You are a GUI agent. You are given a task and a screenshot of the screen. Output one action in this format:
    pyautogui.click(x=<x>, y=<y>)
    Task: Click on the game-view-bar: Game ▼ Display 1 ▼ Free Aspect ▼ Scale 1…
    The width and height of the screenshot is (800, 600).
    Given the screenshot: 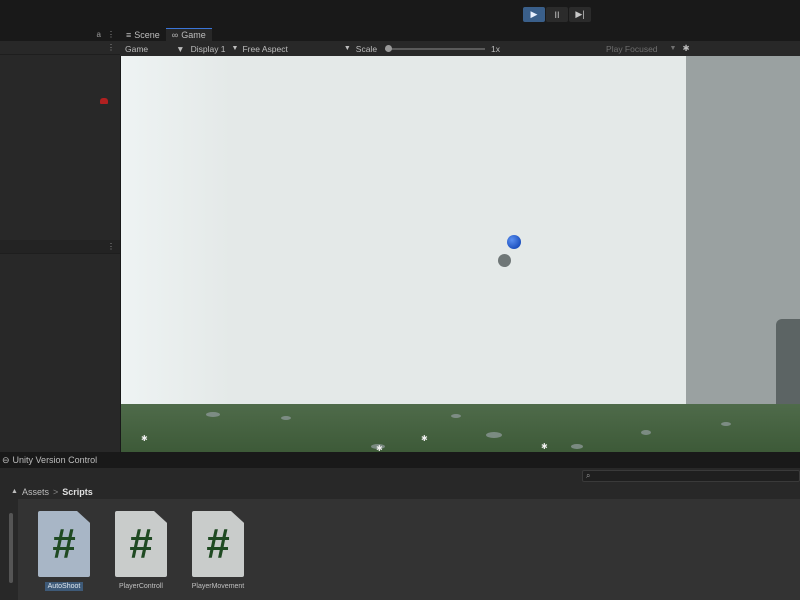 What is the action you would take?
    pyautogui.click(x=460, y=48)
    